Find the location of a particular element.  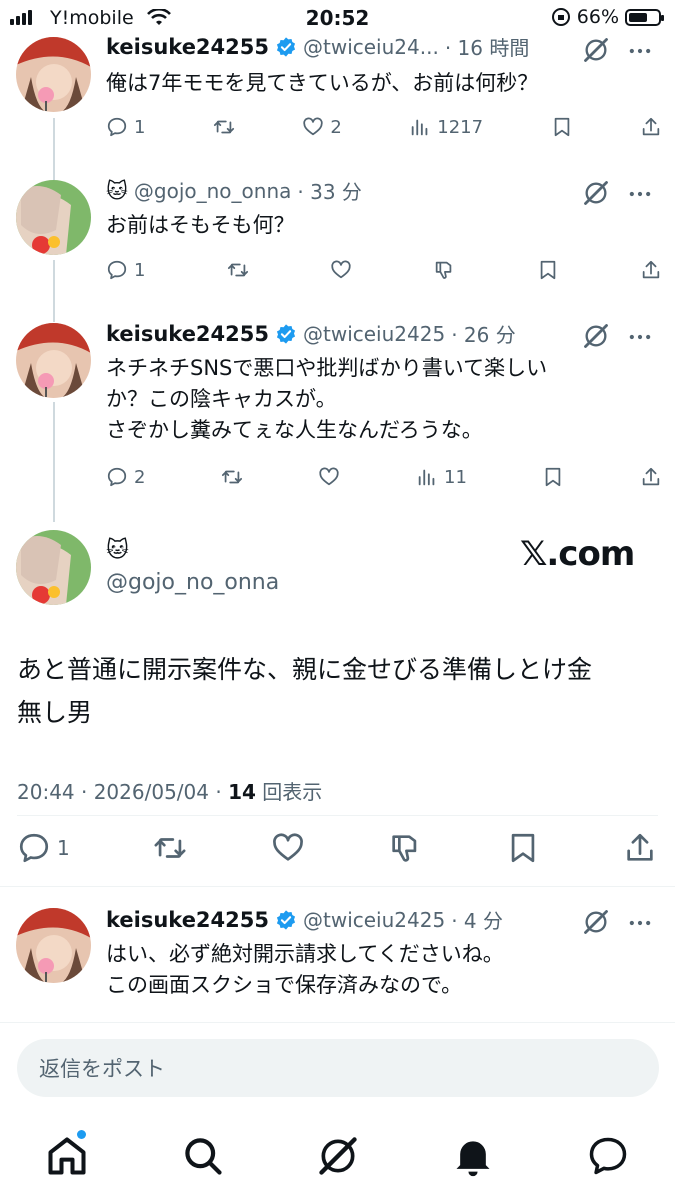

tweet-header: keisuke24255 @twiceiu2425 · 4 分 is located at coordinates (383, 919).